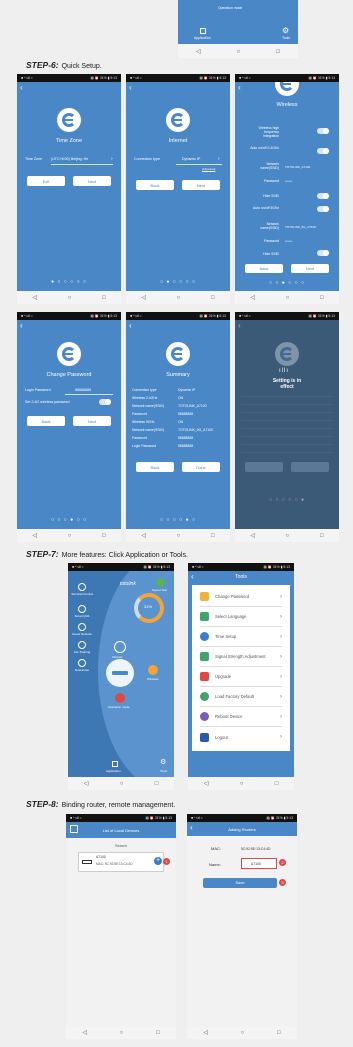 Image resolution: width=353 pixels, height=1047 pixels. What do you see at coordinates (148, 606) in the screenshot?
I see `usage-percent: 31%` at bounding box center [148, 606].